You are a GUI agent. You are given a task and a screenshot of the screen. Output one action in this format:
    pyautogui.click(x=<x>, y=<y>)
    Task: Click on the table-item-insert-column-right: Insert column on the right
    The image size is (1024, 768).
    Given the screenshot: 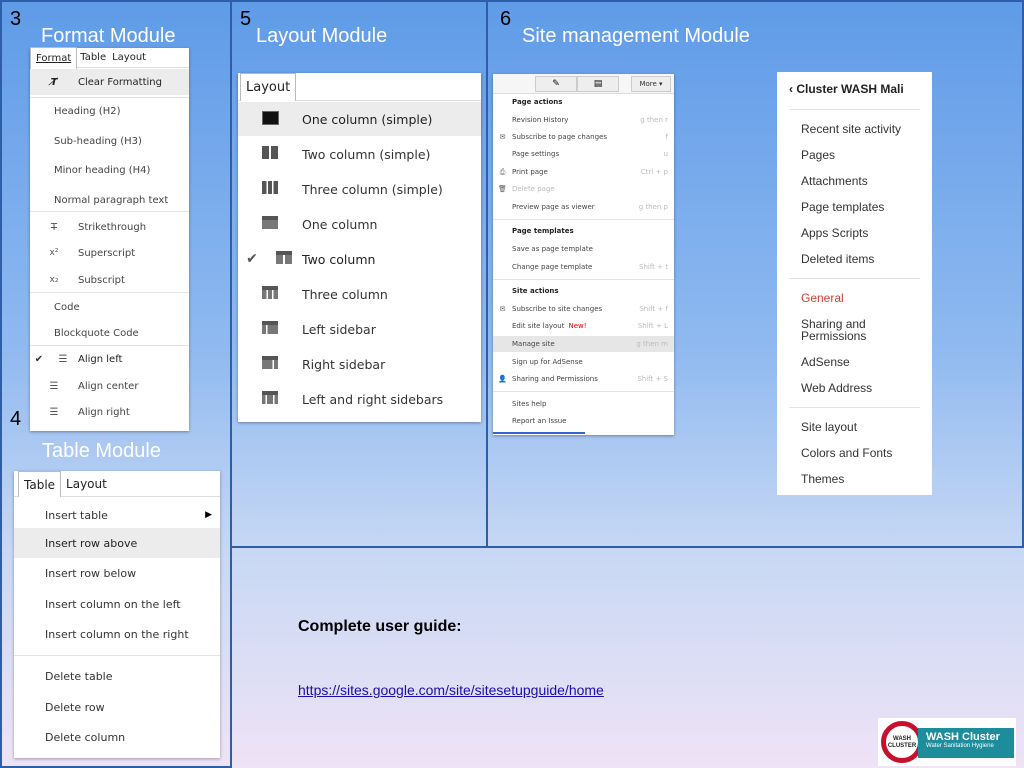 What is the action you would take?
    pyautogui.click(x=117, y=634)
    